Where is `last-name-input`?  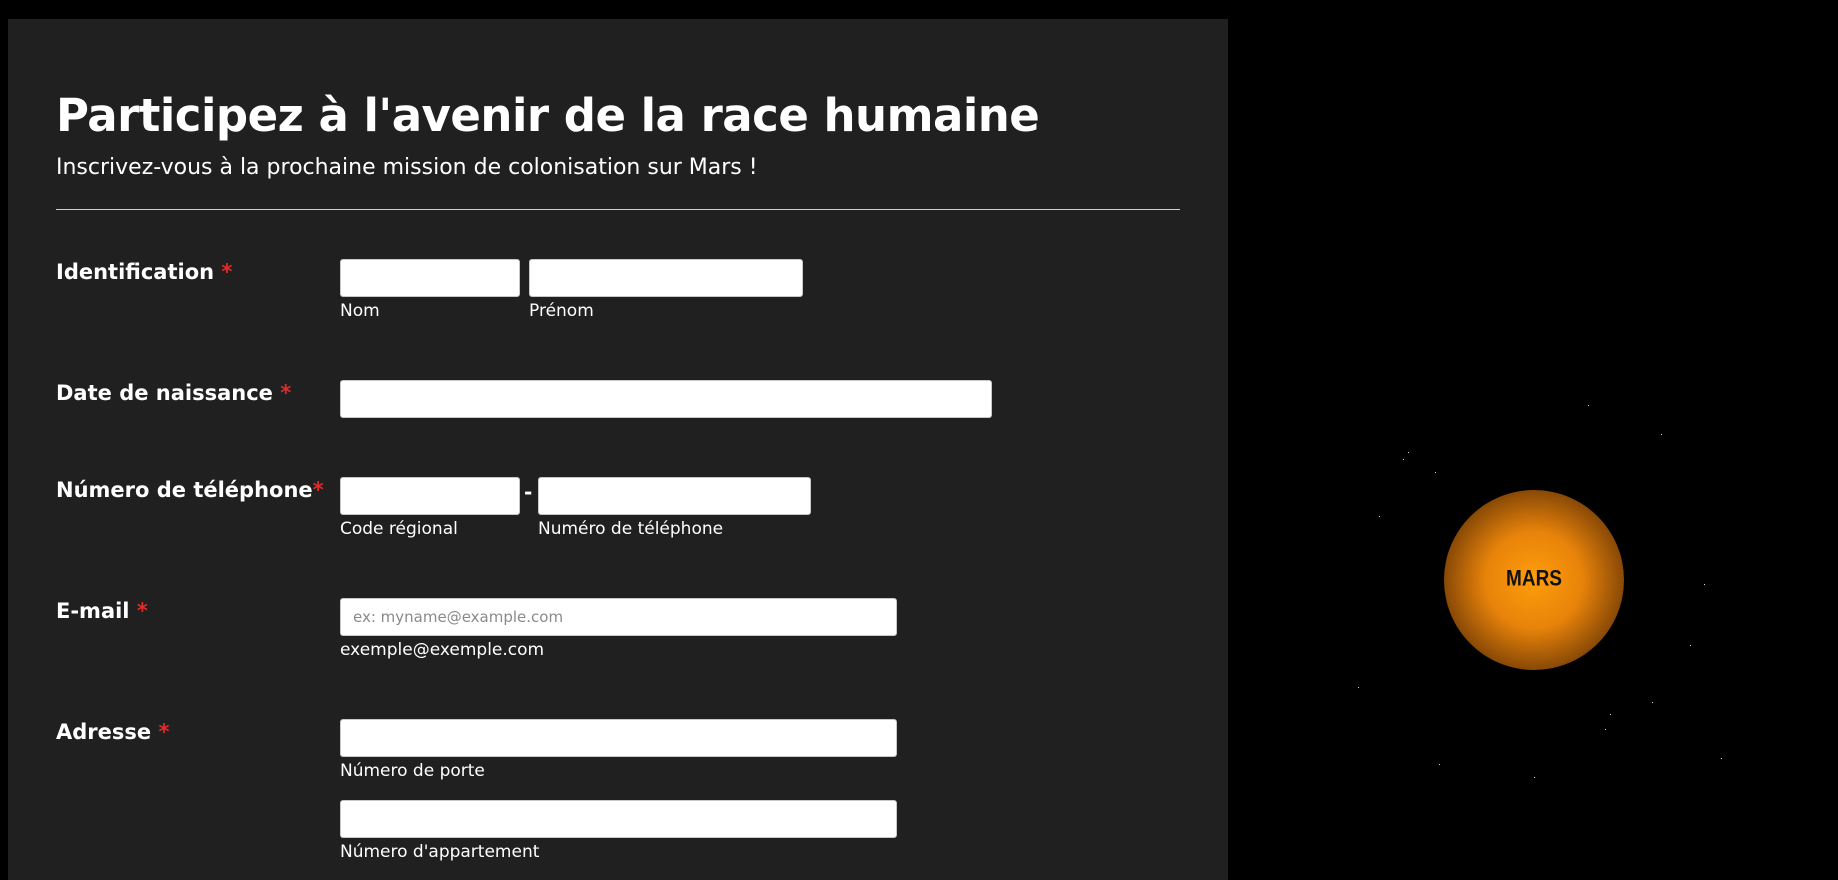
last-name-input is located at coordinates (430, 278).